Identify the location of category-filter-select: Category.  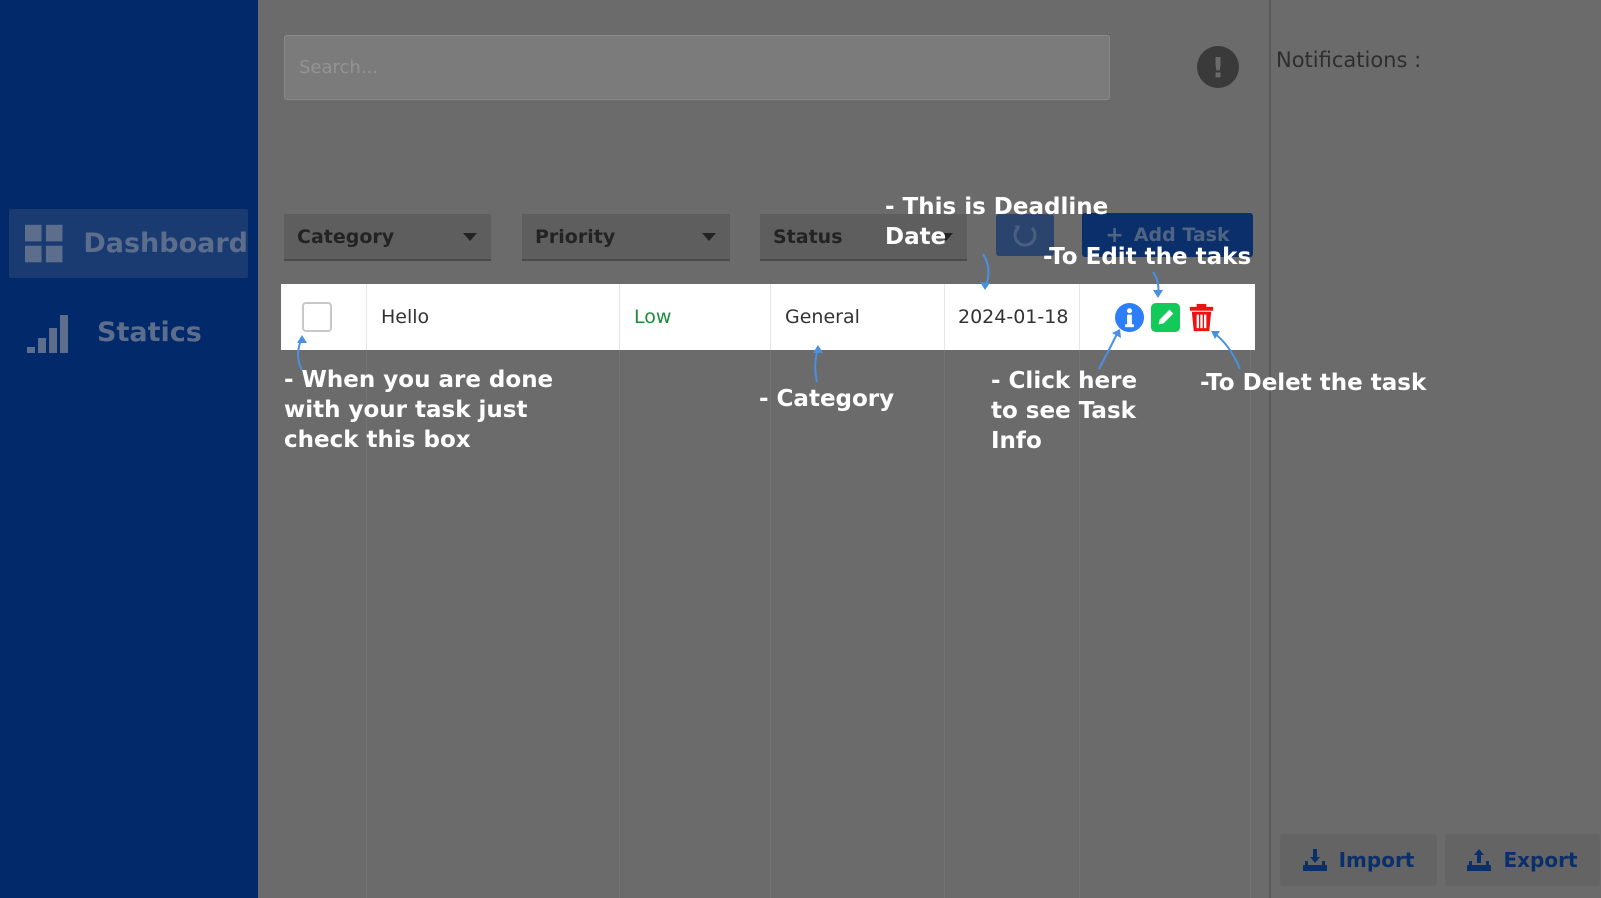
(387, 237).